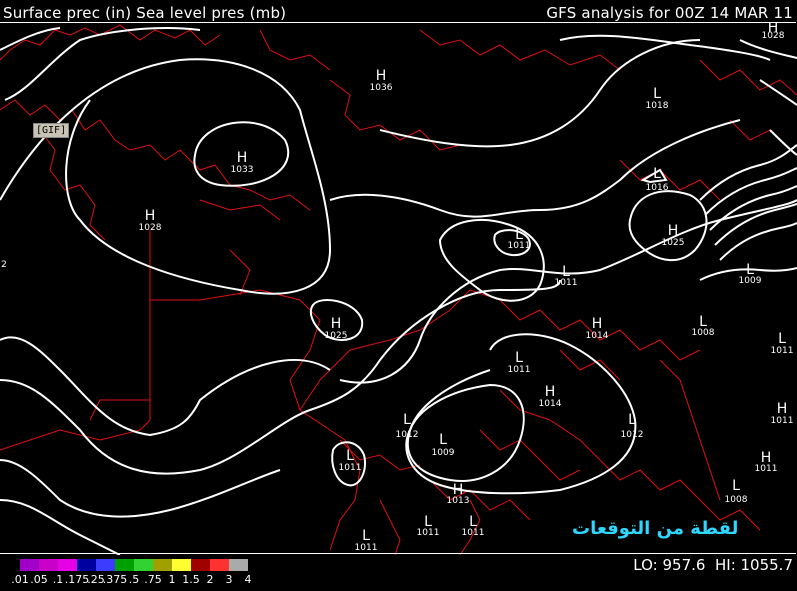 Image resolution: width=797 pixels, height=591 pixels. Describe the element at coordinates (753, 565) in the screenshot. I see `hi-value: HI: 1055.7` at that location.